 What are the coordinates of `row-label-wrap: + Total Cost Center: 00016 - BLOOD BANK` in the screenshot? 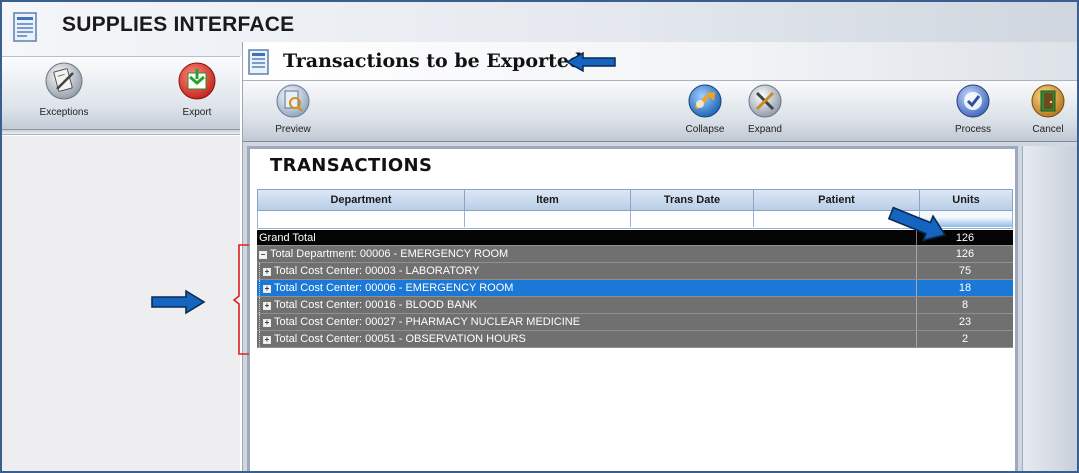 It's located at (370, 305).